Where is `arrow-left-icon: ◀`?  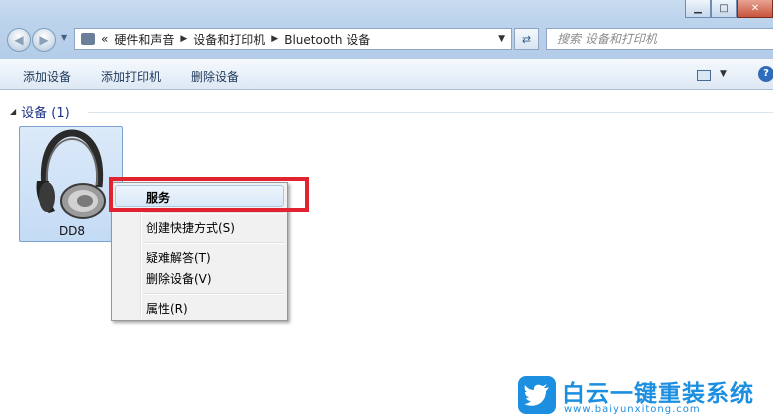 arrow-left-icon: ◀ is located at coordinates (19, 40).